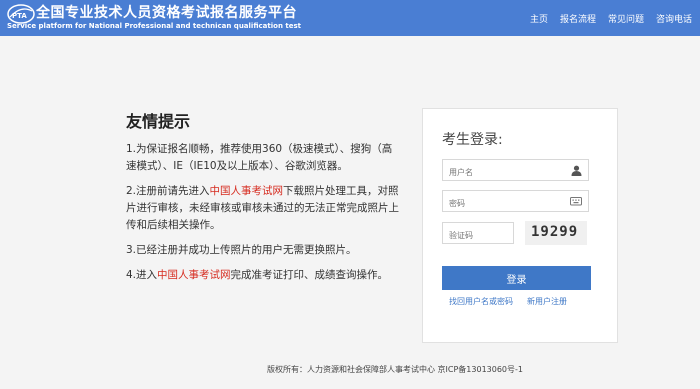 This screenshot has height=389, width=700. I want to click on nav-faq: 常见问题, so click(626, 18).